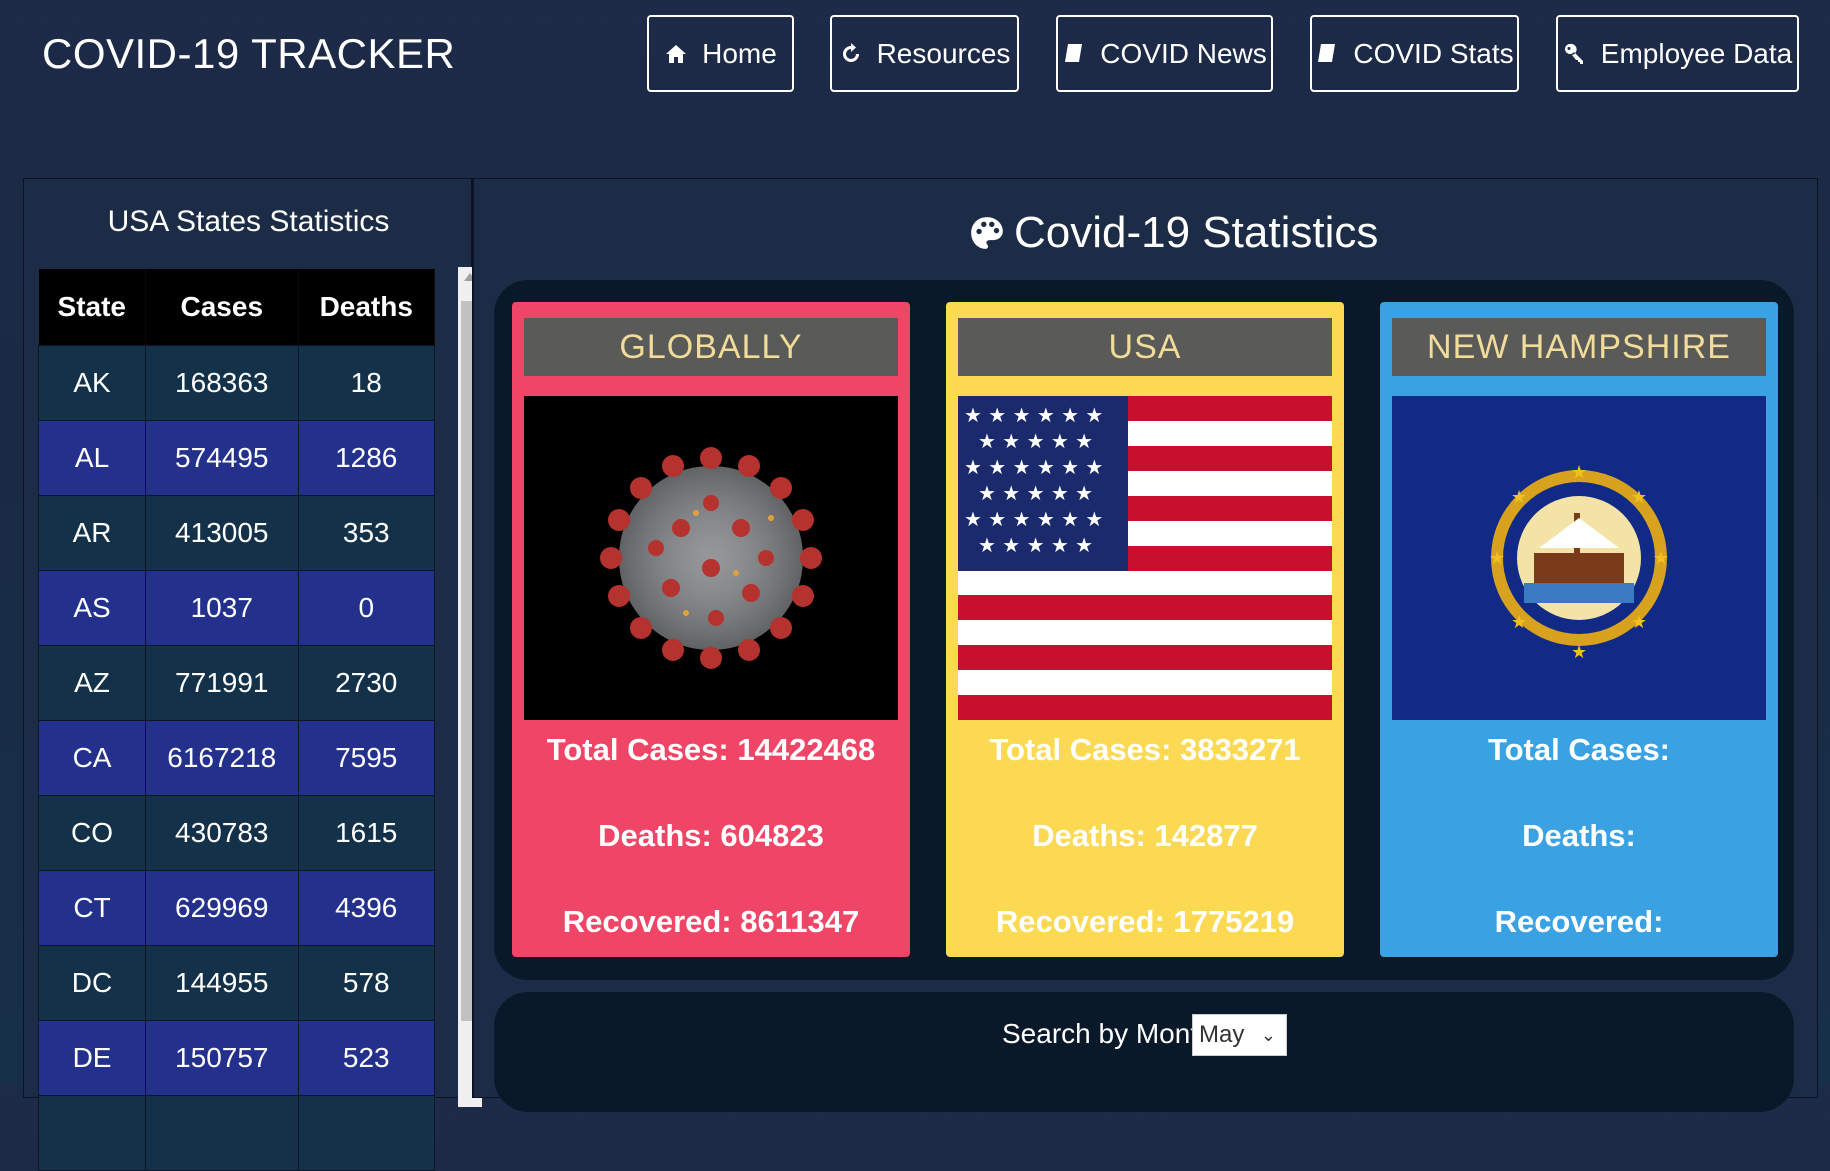 The height and width of the screenshot is (1171, 1830). Describe the element at coordinates (366, 983) in the screenshot. I see `deaths-cell: 578` at that location.